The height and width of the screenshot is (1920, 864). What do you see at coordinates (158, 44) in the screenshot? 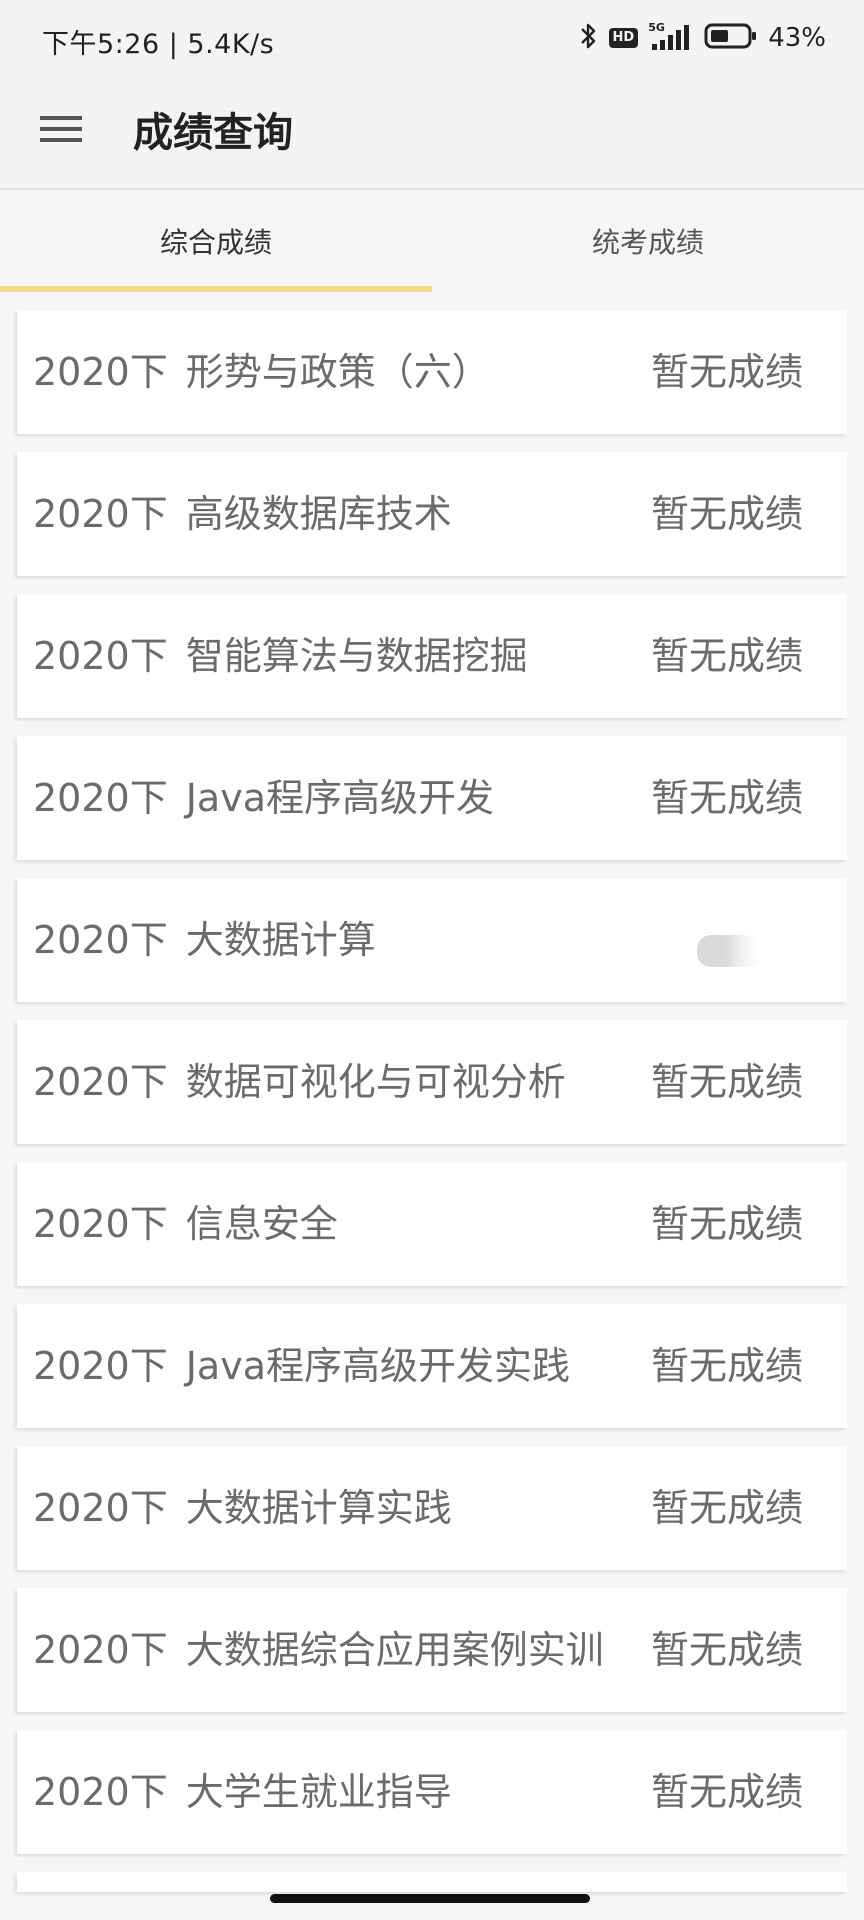
I see `status-time-speed: 下午5:26 | 5.4K/s` at bounding box center [158, 44].